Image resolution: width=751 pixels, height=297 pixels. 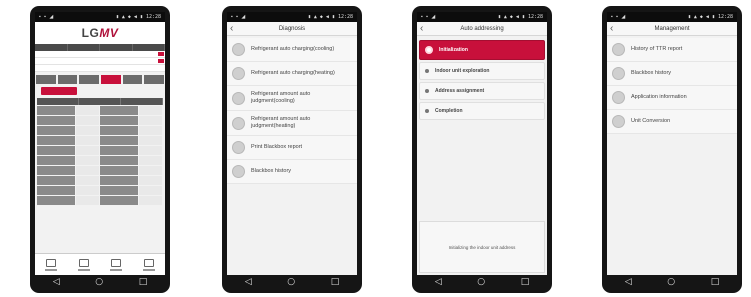 I want to click on step-completion: Completion, so click(x=482, y=111).